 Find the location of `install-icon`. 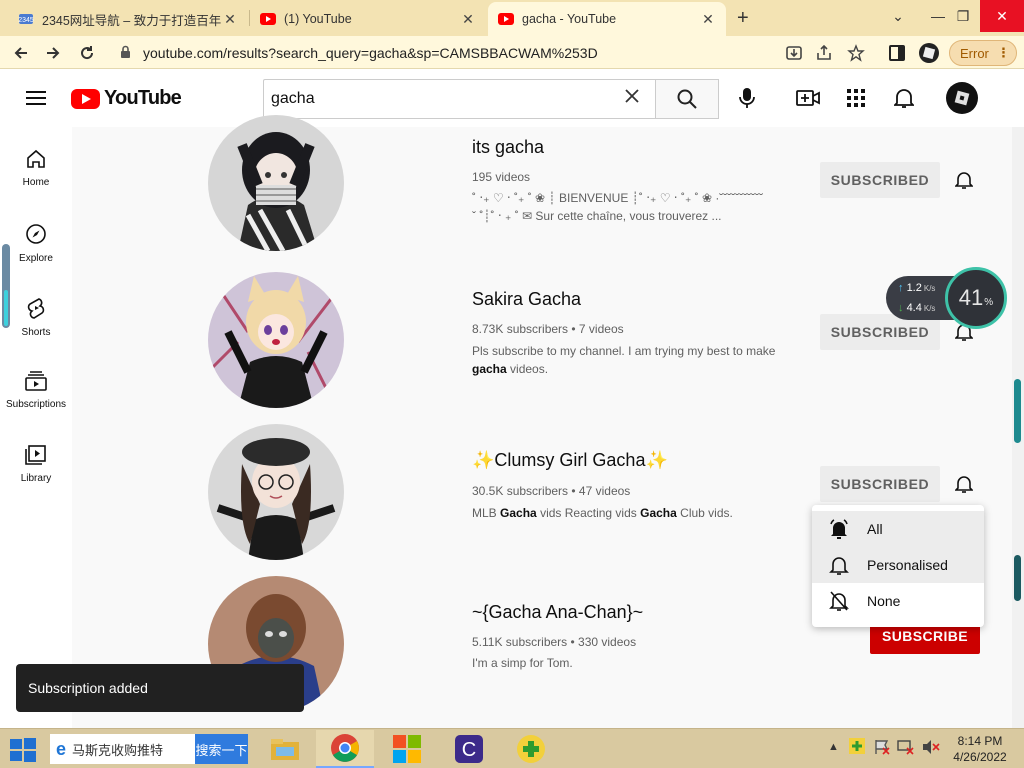

install-icon is located at coordinates (794, 53).